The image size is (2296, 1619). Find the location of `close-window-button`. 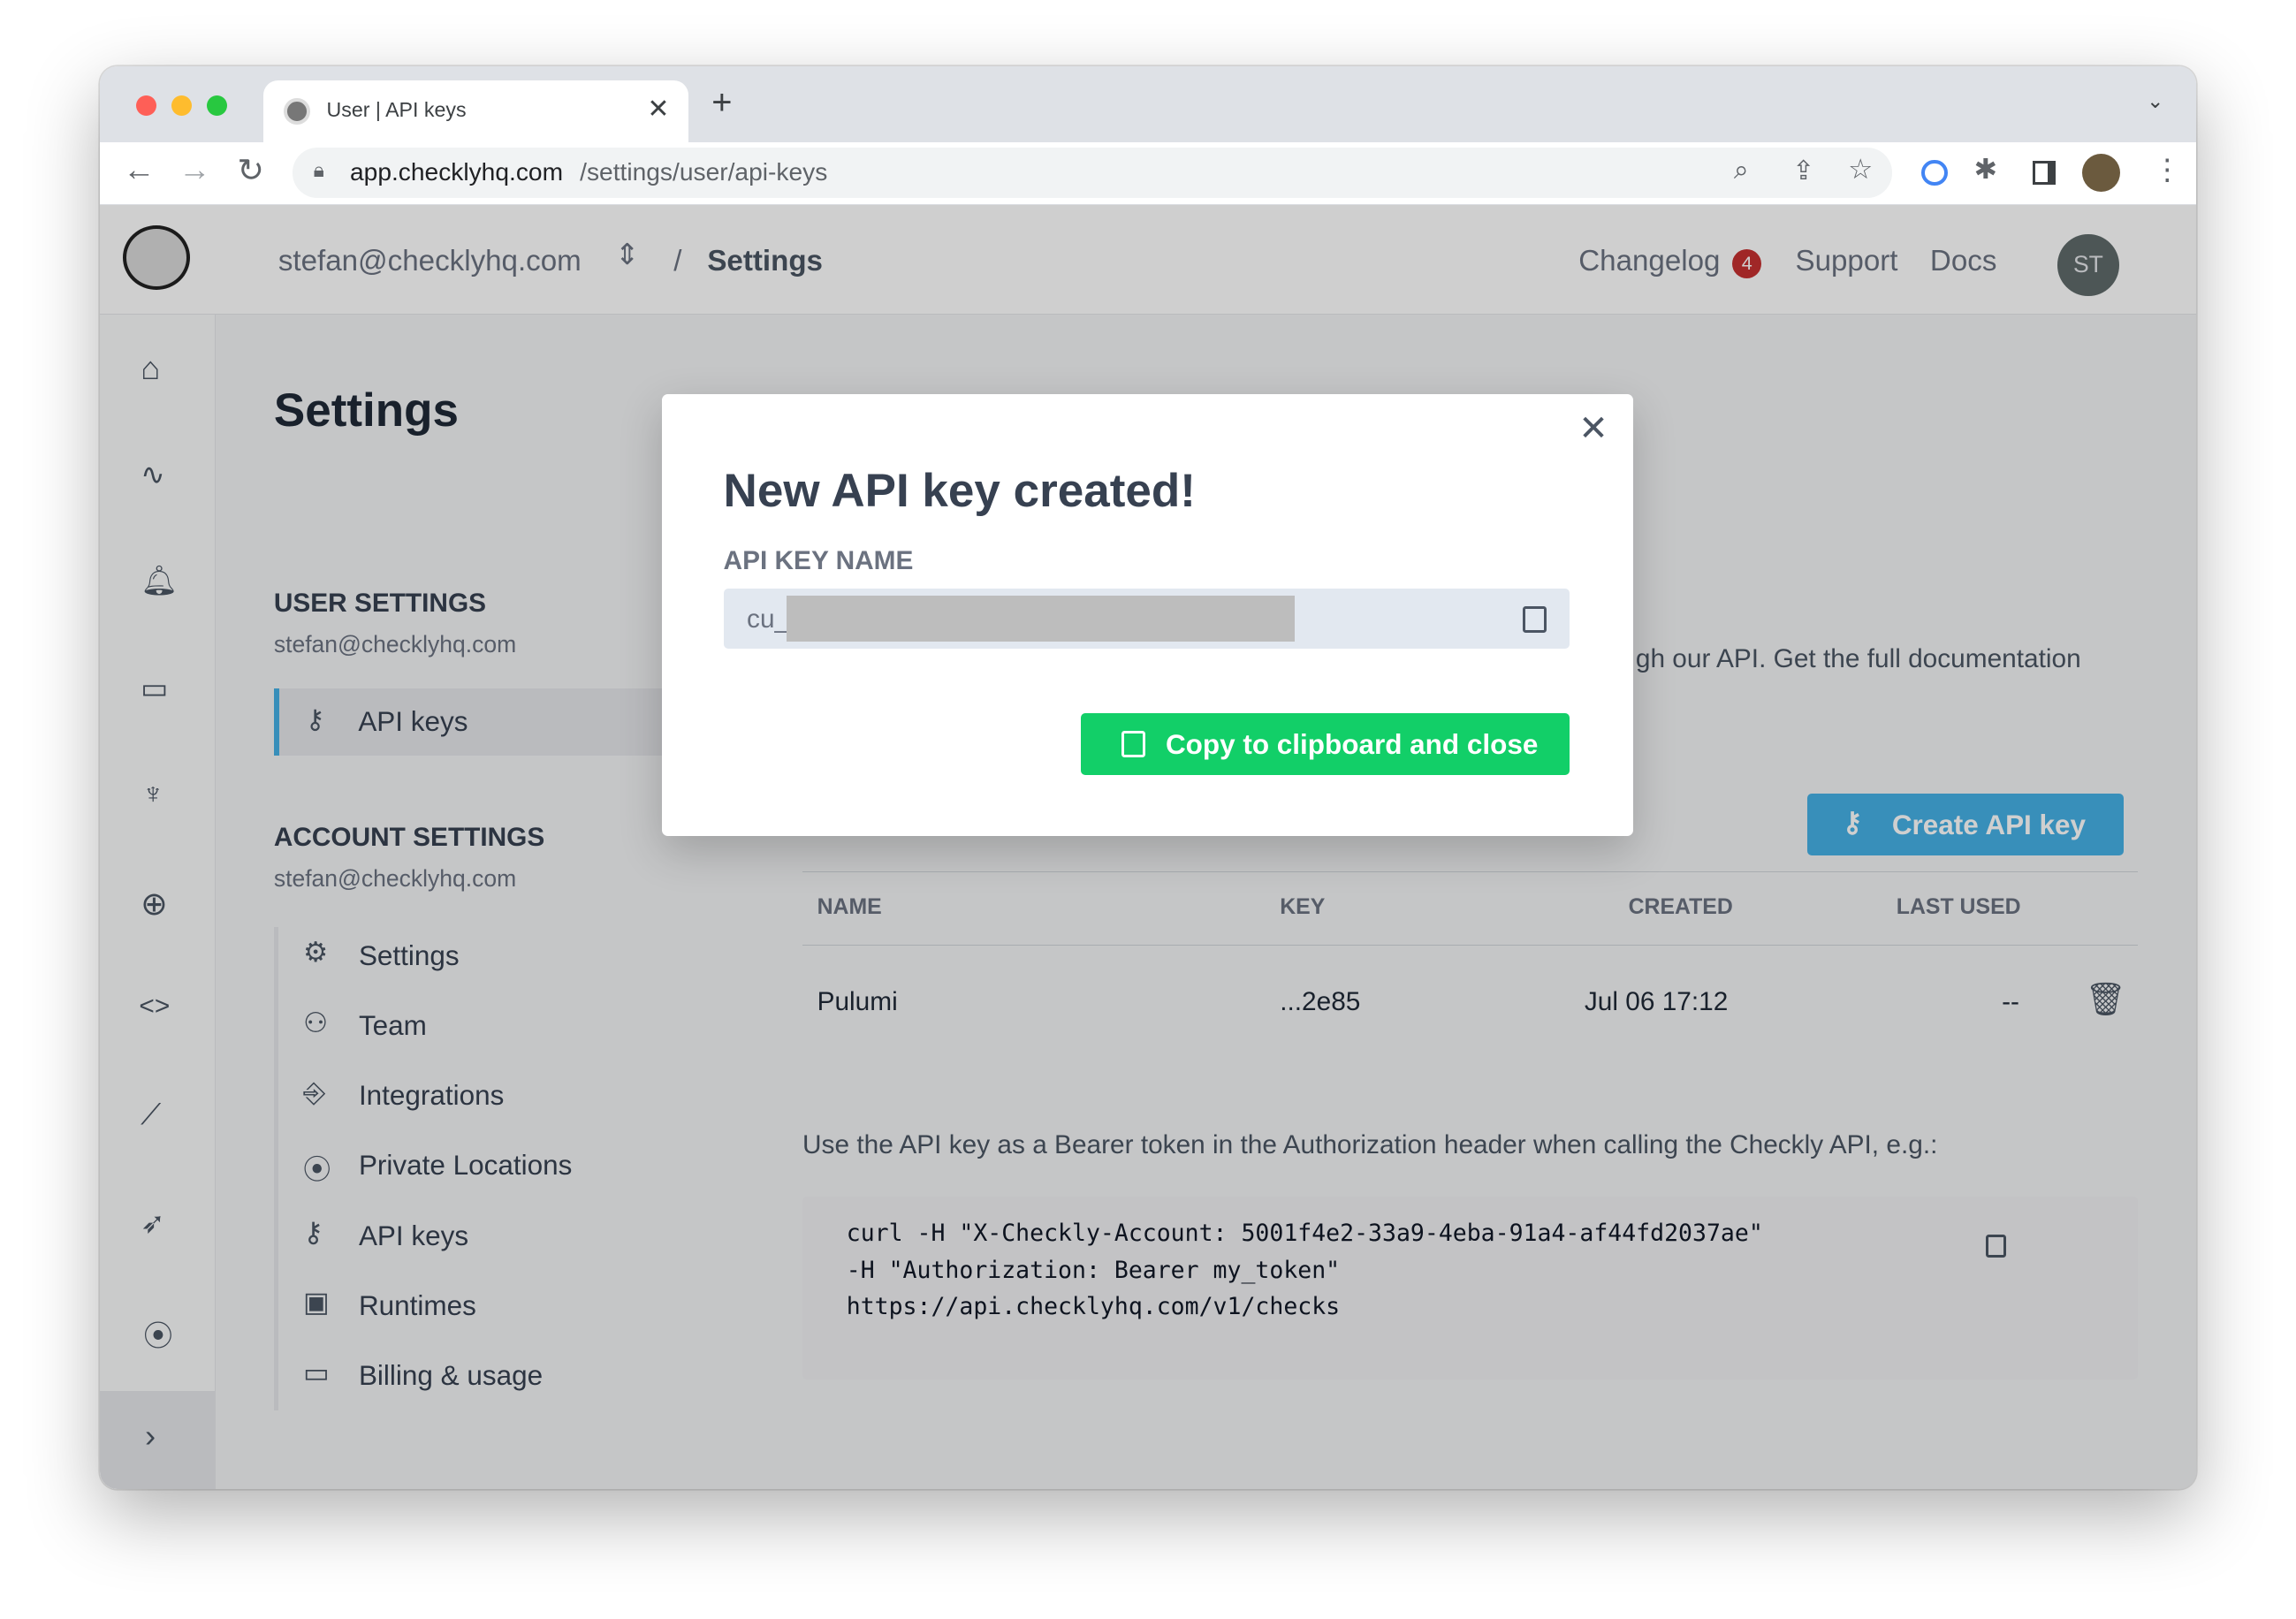

close-window-button is located at coordinates (146, 106).